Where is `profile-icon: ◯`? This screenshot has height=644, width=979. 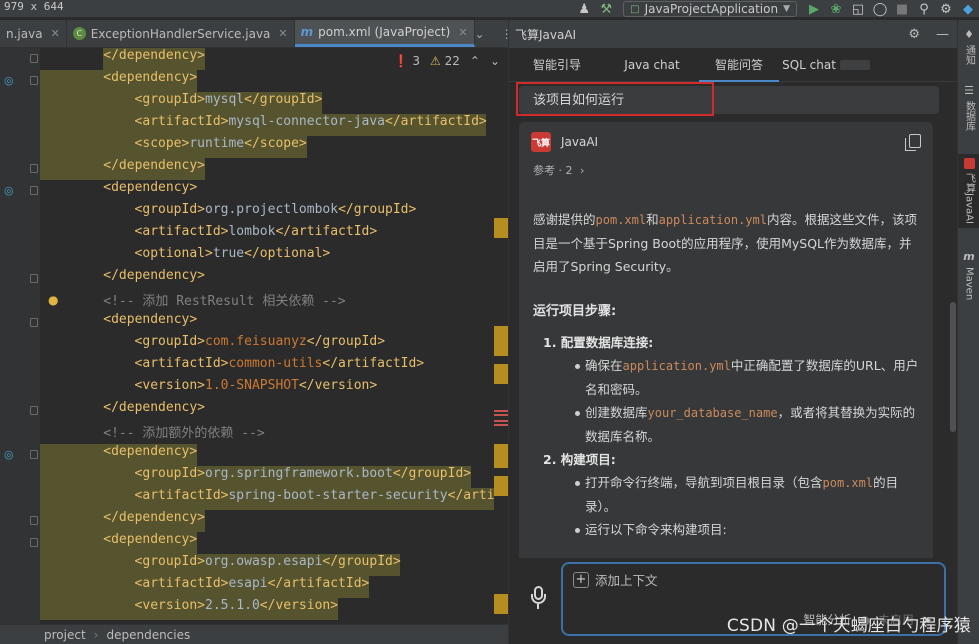 profile-icon: ◯ is located at coordinates (880, 9).